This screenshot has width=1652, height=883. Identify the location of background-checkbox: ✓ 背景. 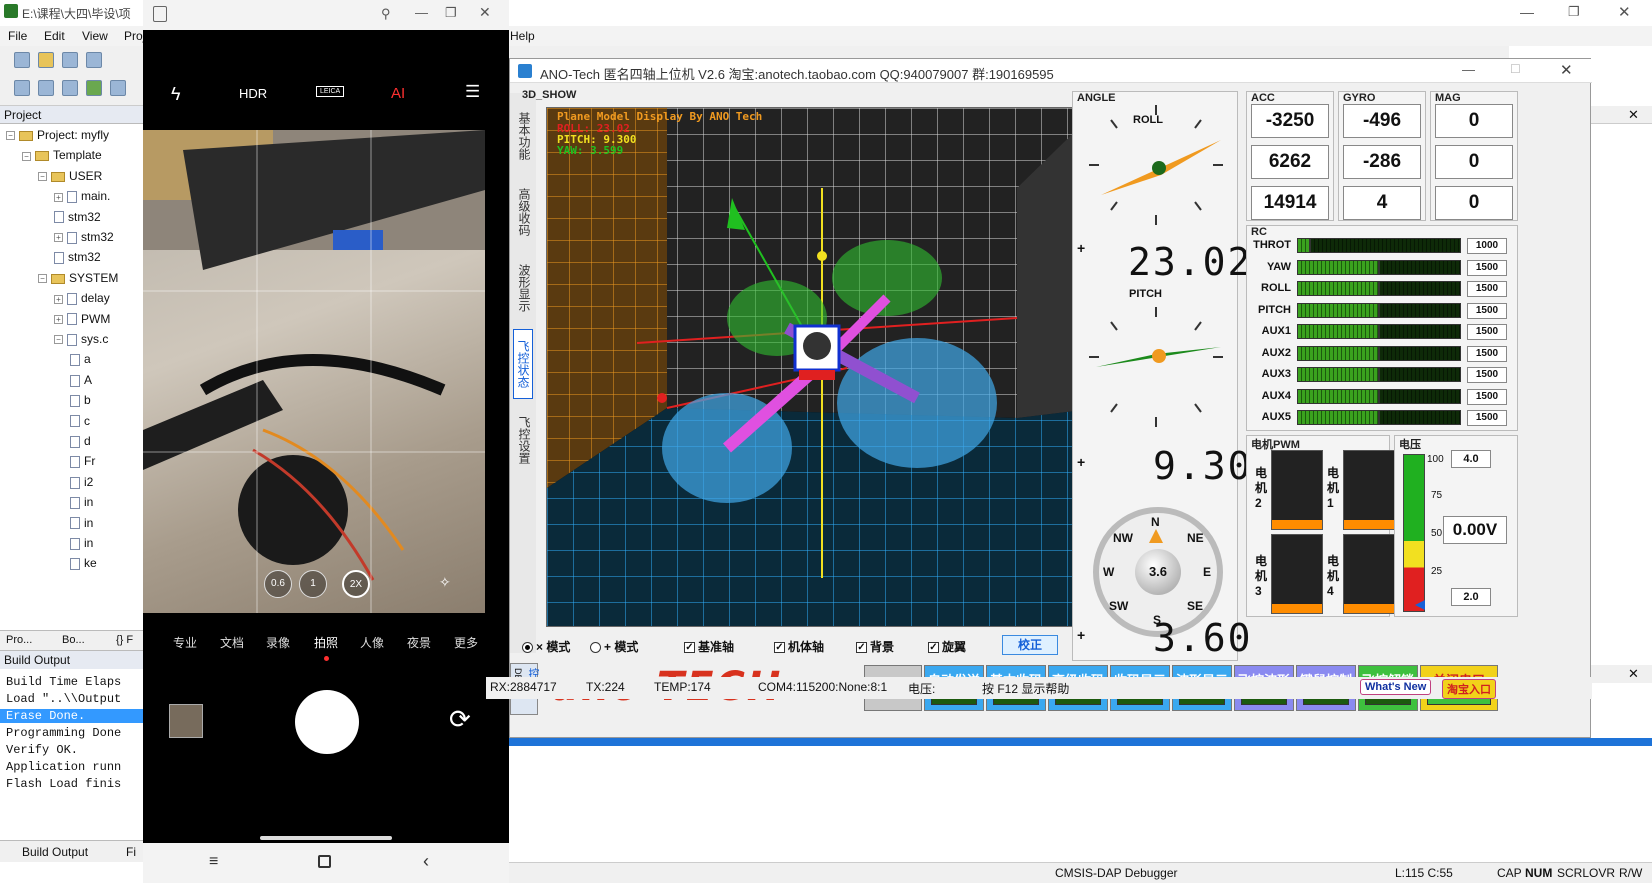
(875, 646).